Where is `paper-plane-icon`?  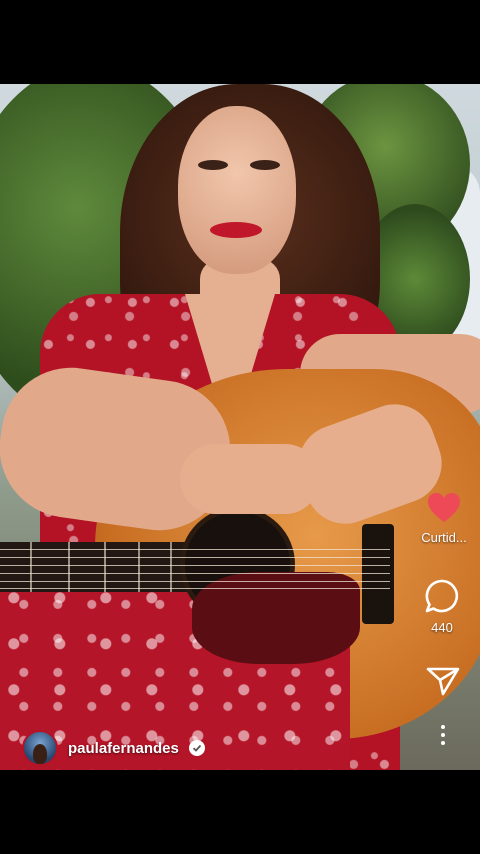
paper-plane-icon is located at coordinates (443, 681).